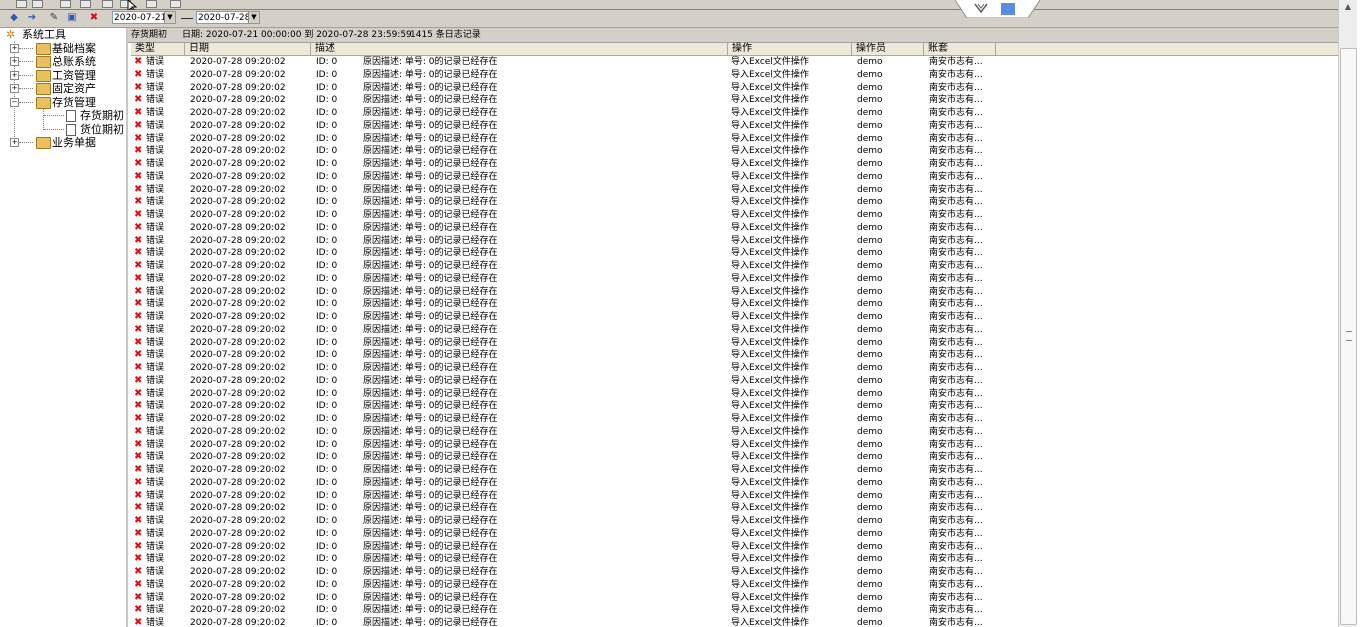 The height and width of the screenshot is (627, 1365). What do you see at coordinates (63, 142) in the screenshot?
I see `tree-node-business-docs: + 业务单据` at bounding box center [63, 142].